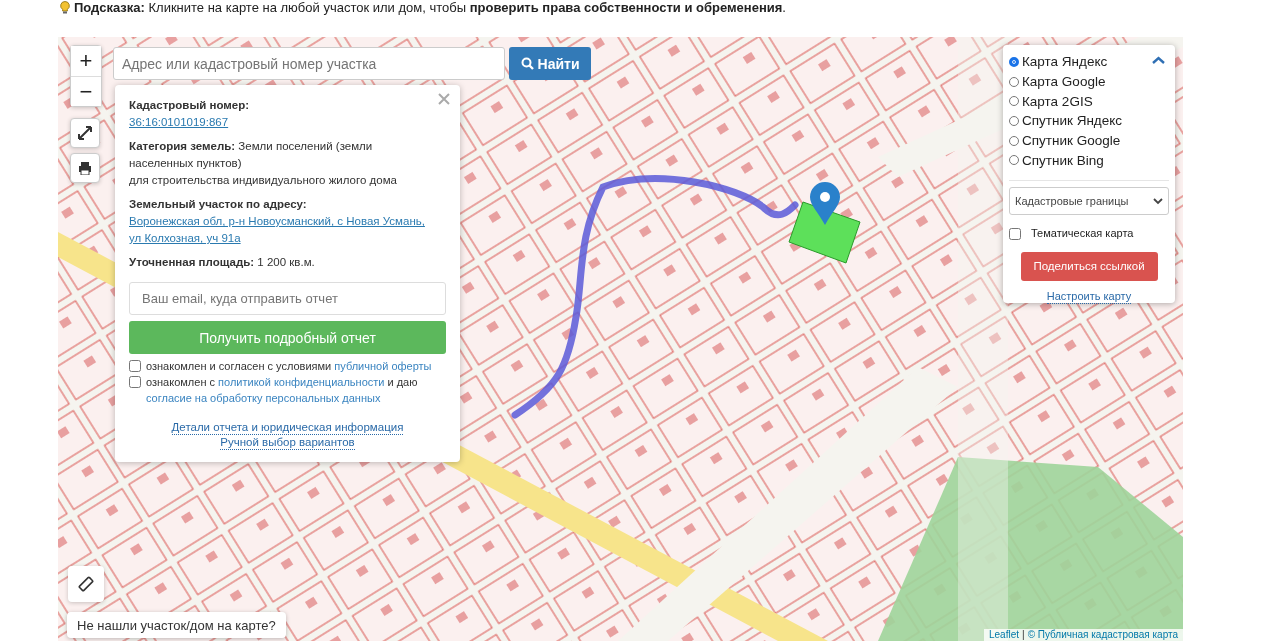  I want to click on map-settings-link: Настроить карту, so click(1089, 296).